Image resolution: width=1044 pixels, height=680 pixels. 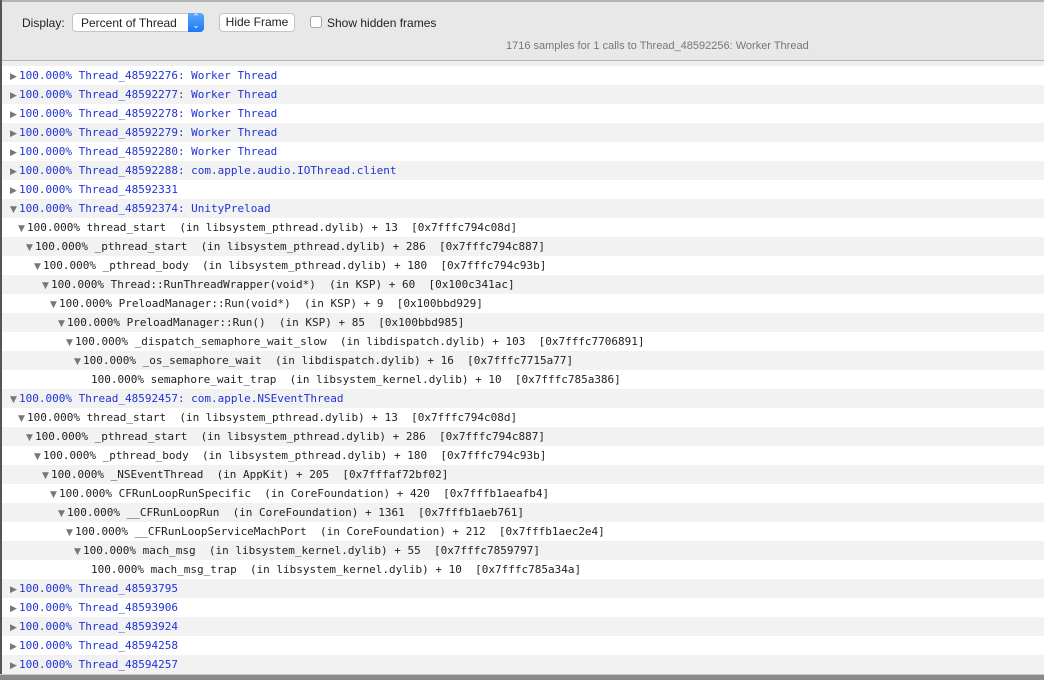 What do you see at coordinates (98, 189) in the screenshot?
I see `row-text: 100.000% Thread_48592331` at bounding box center [98, 189].